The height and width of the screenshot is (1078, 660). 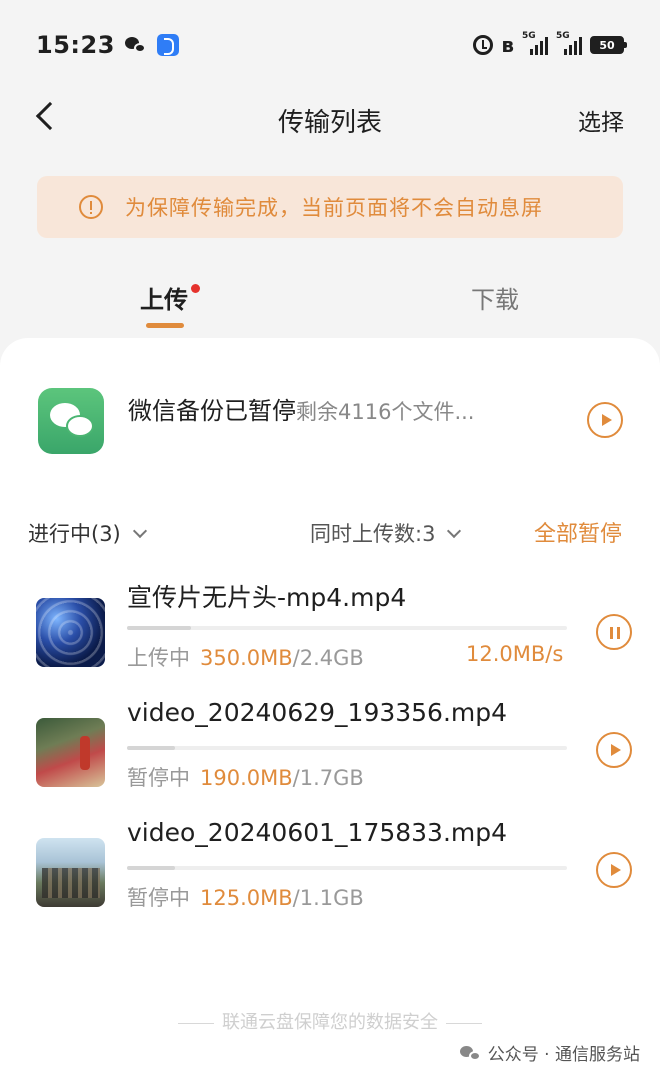 I want to click on file-name: 宣传片无片头-mp4.mp4, so click(x=267, y=597).